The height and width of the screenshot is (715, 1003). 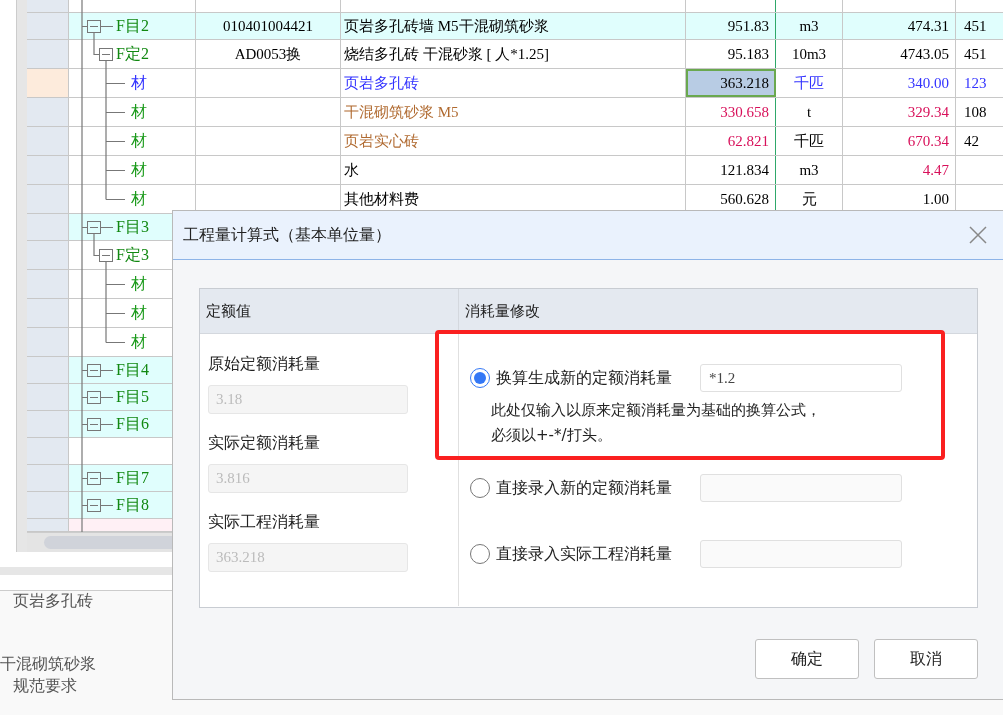 I want to click on price-cell: 4.47, so click(x=935, y=170).